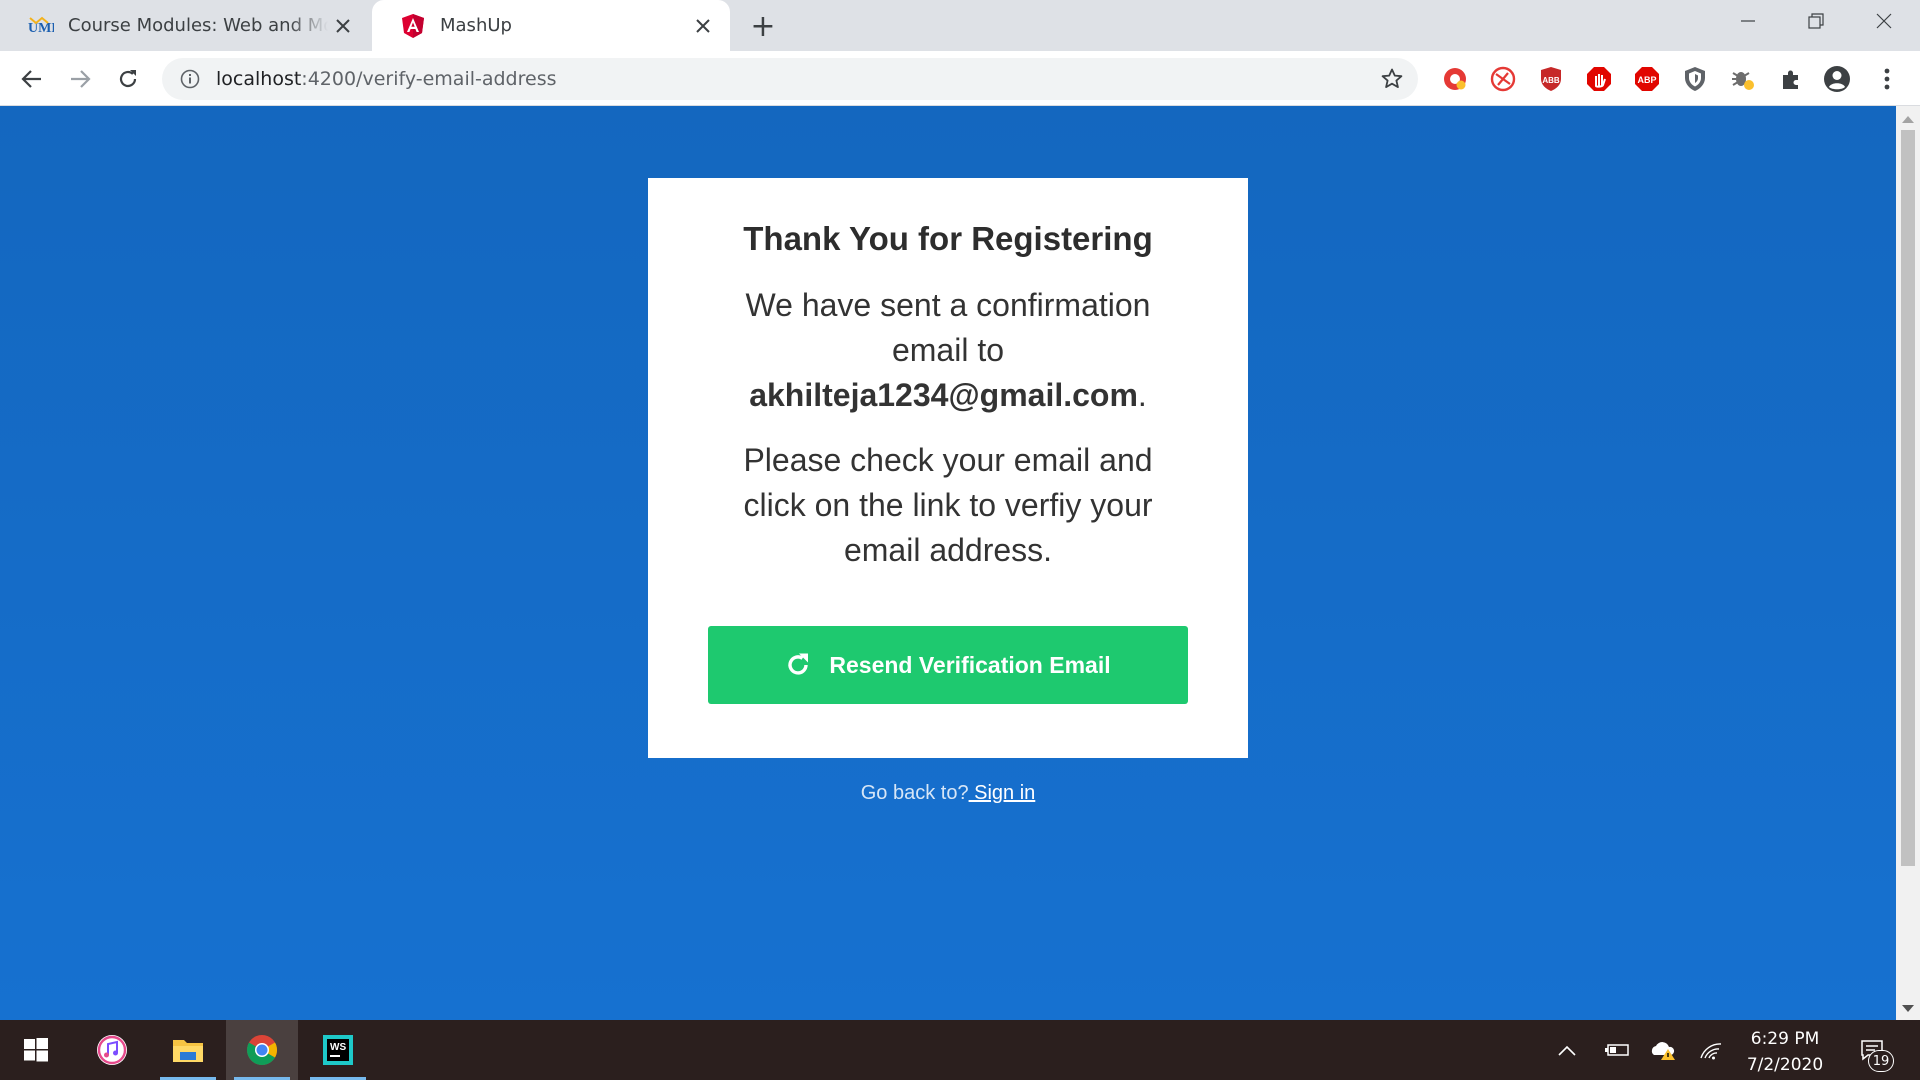 Image resolution: width=1920 pixels, height=1080 pixels. I want to click on windows-taskbar: WS 6:29 PM 7/2/2020 19, so click(960, 1050).